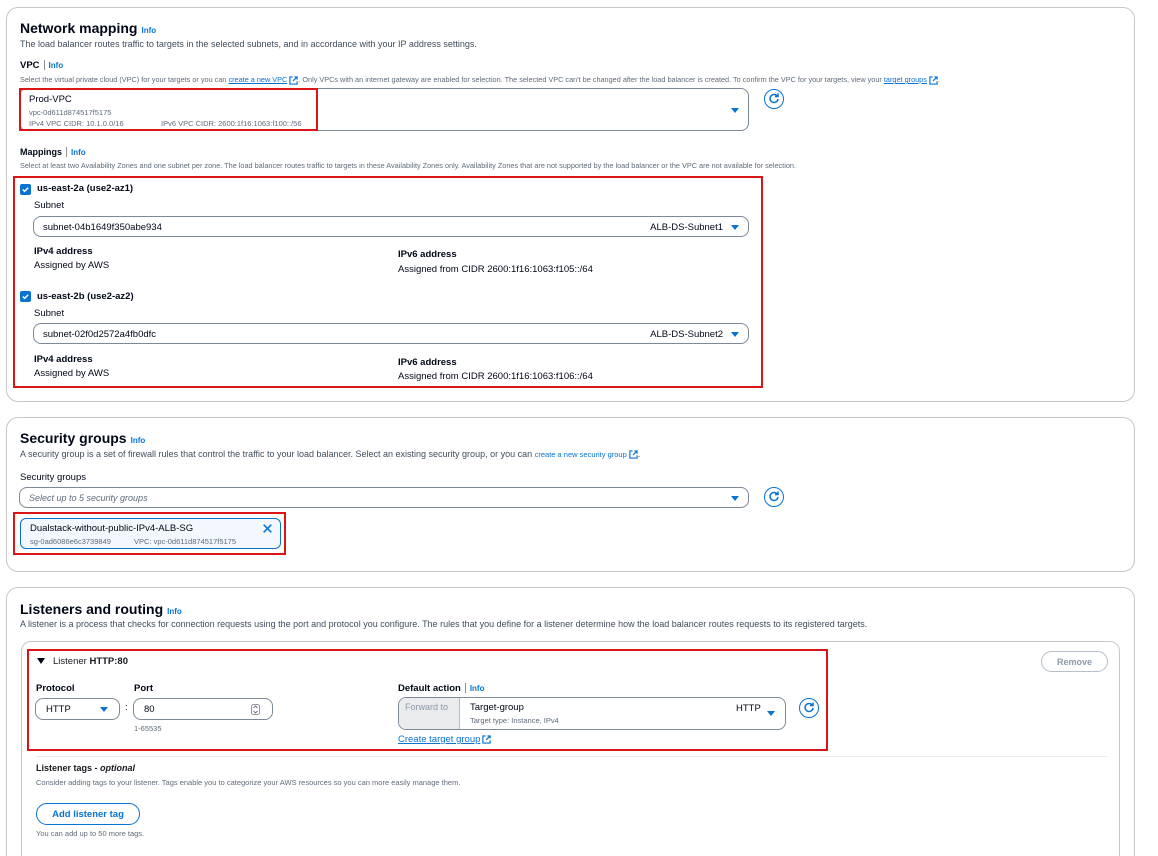 Image resolution: width=1158 pixels, height=856 pixels. Describe the element at coordinates (1074, 661) in the screenshot. I see `remove-button: Remove` at that location.